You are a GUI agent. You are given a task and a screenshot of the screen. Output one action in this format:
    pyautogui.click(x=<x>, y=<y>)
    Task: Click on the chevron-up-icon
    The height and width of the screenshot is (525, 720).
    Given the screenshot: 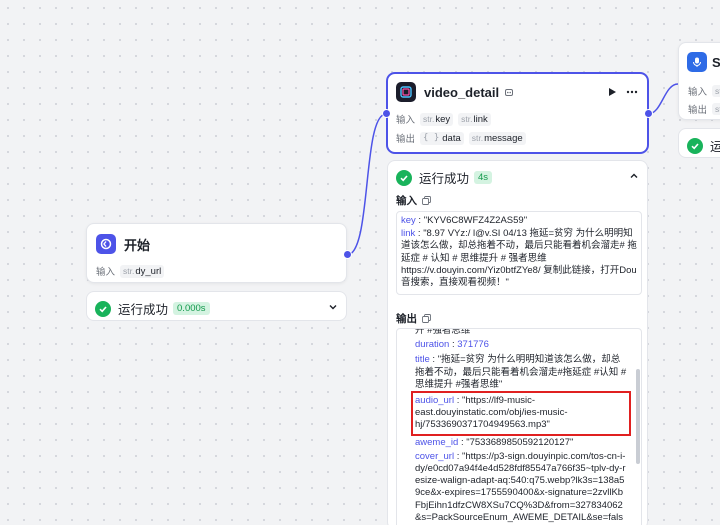 What is the action you would take?
    pyautogui.click(x=634, y=176)
    